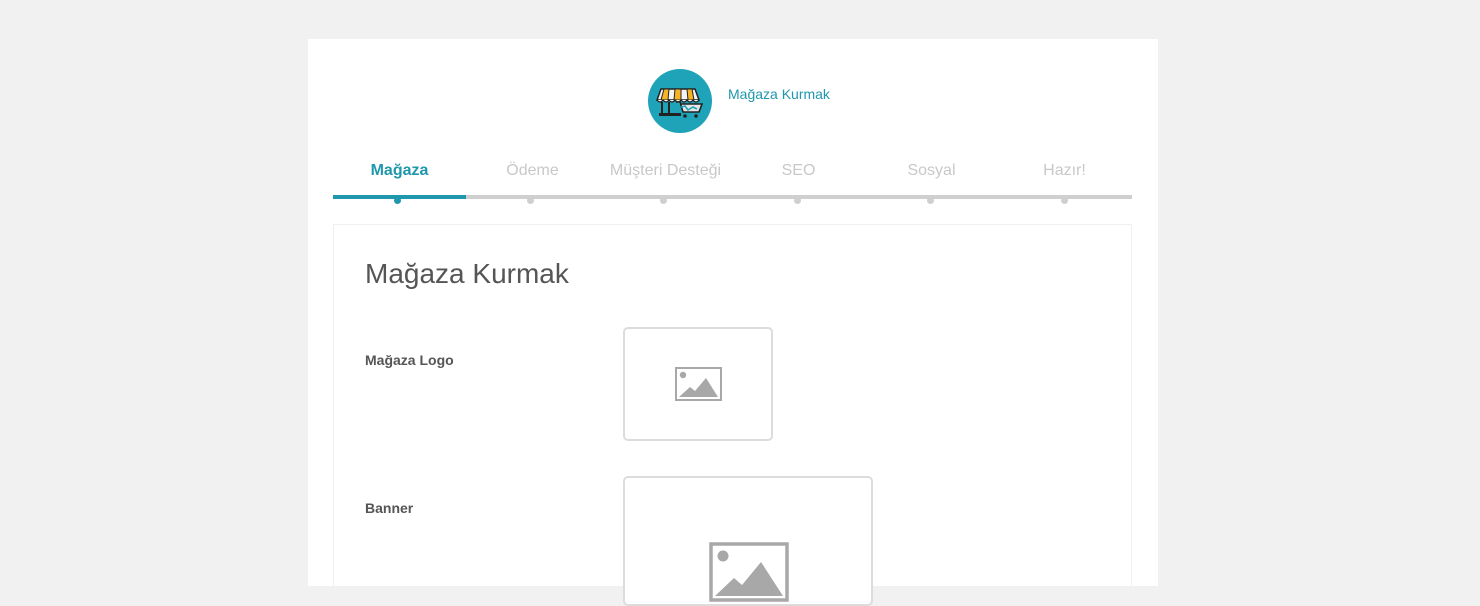 This screenshot has height=606, width=1480. Describe the element at coordinates (748, 541) in the screenshot. I see `banner-upload` at that location.